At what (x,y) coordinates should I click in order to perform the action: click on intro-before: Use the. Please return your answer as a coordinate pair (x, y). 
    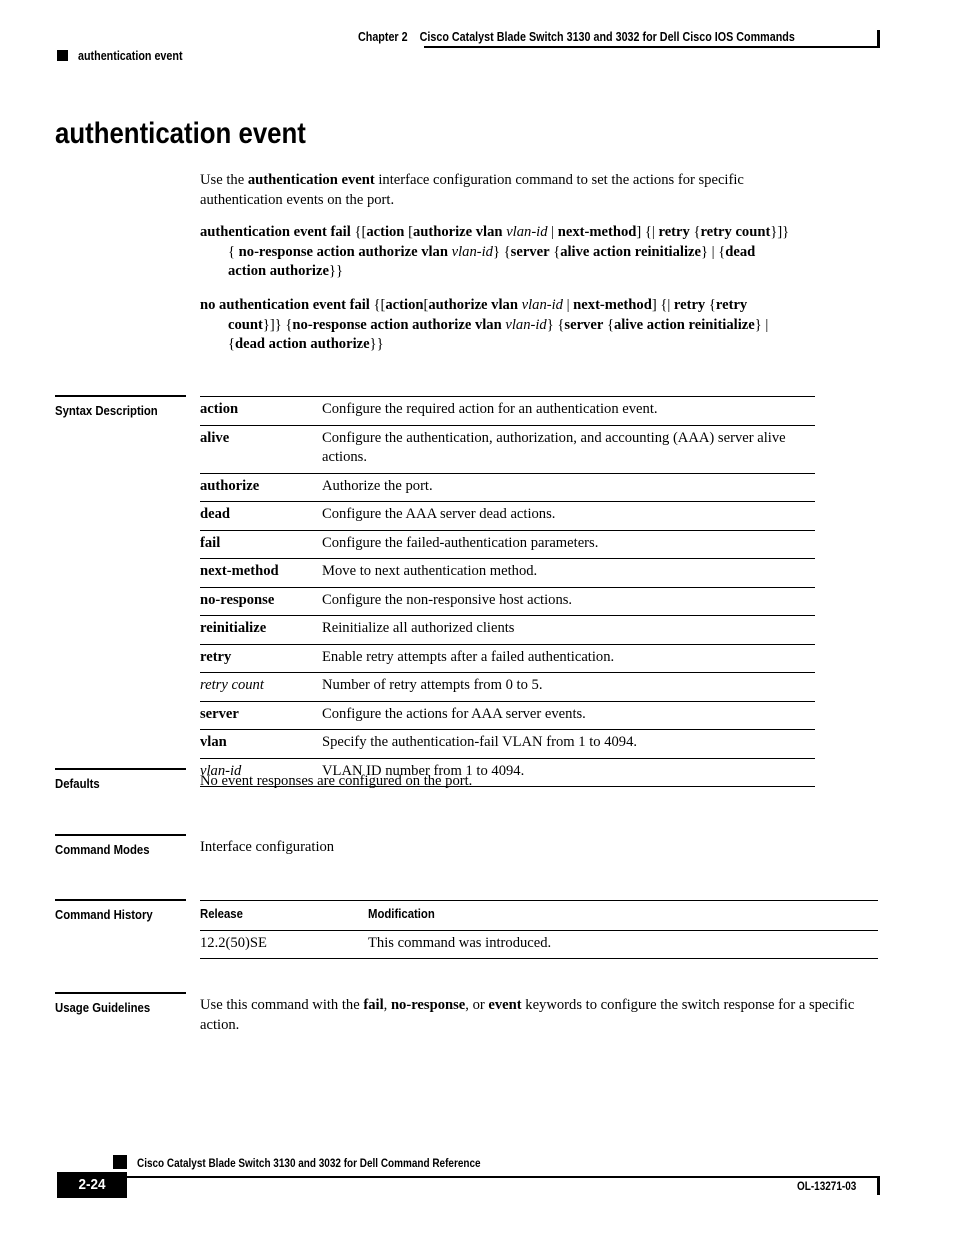
    Looking at the image, I should click on (224, 180).